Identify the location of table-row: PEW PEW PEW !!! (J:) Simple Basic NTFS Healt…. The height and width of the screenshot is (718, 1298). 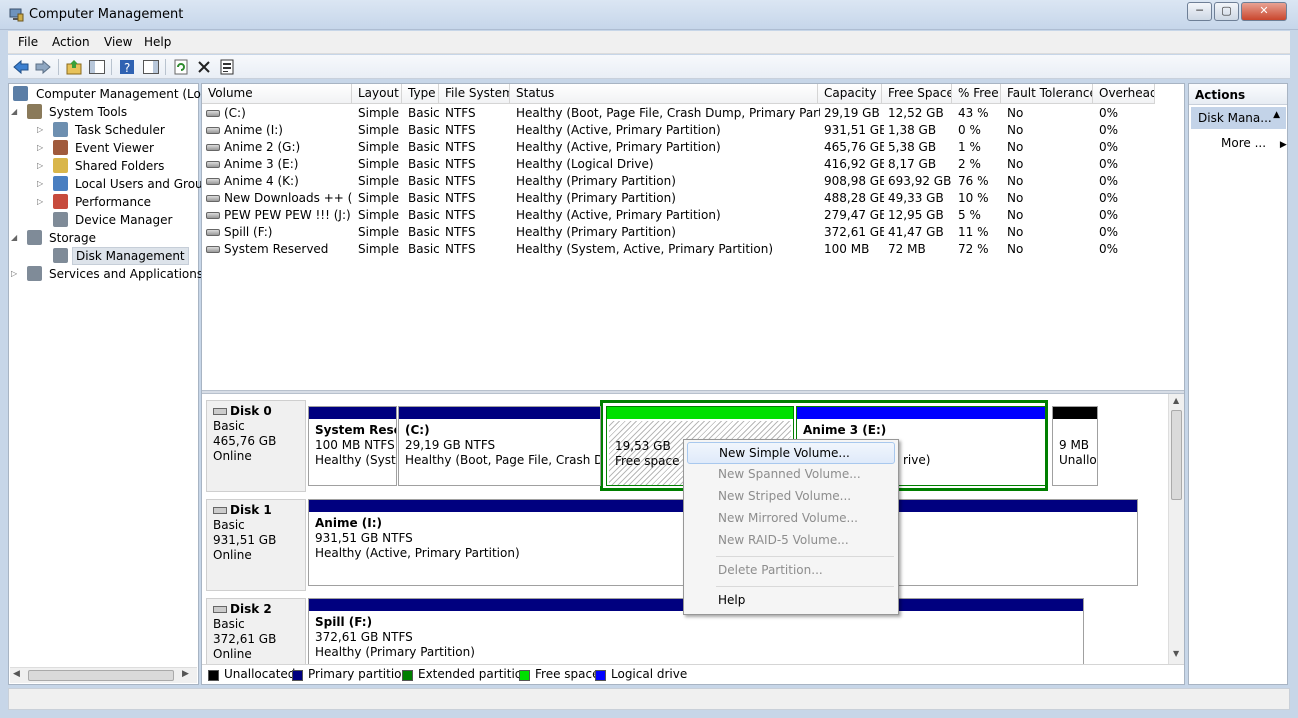
(679, 215).